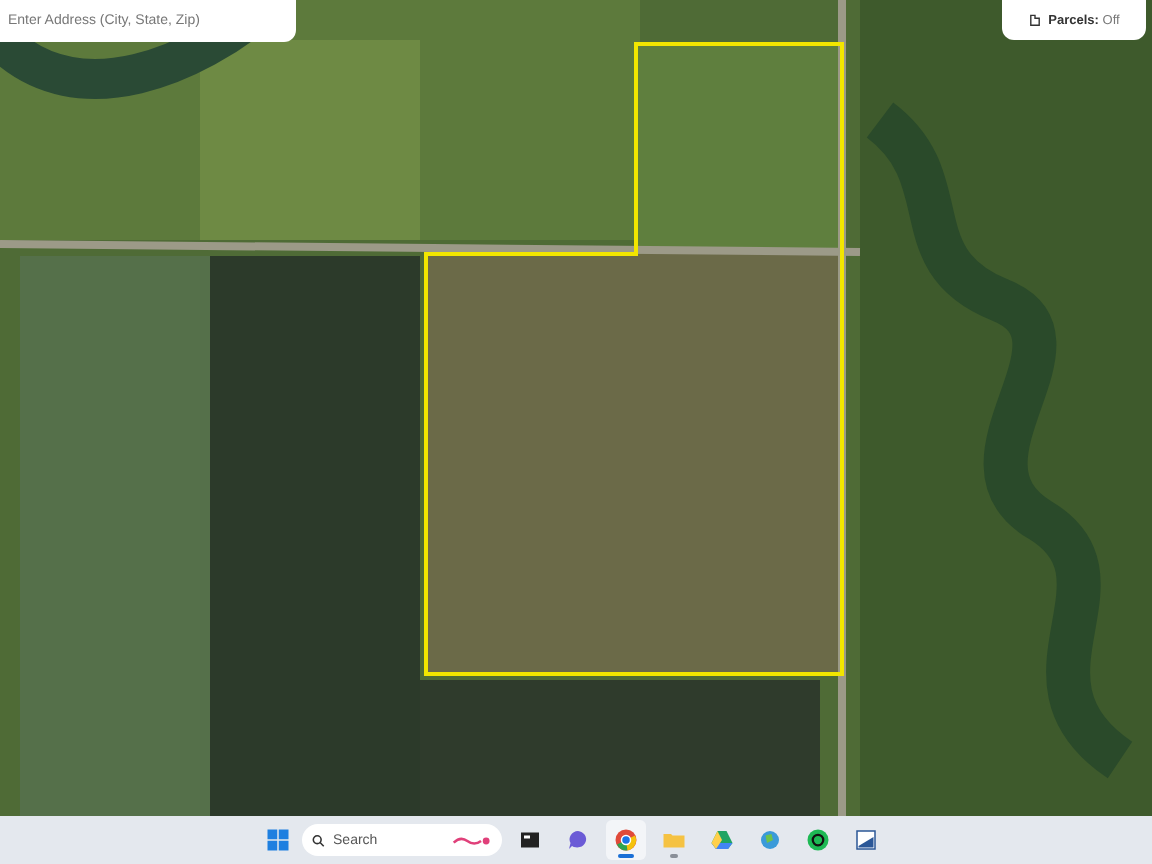 This screenshot has width=1152, height=864. I want to click on search-highlight-icon, so click(471, 840).